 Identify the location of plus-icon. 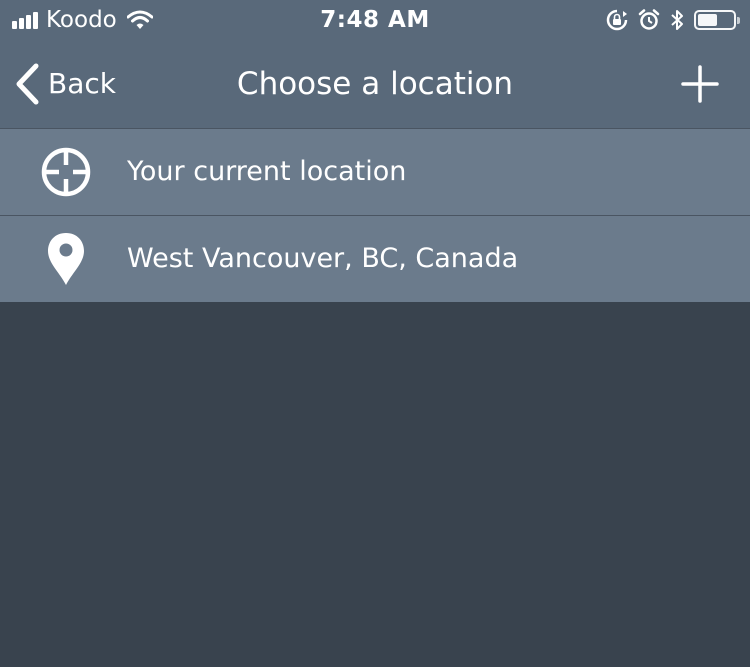
(700, 84).